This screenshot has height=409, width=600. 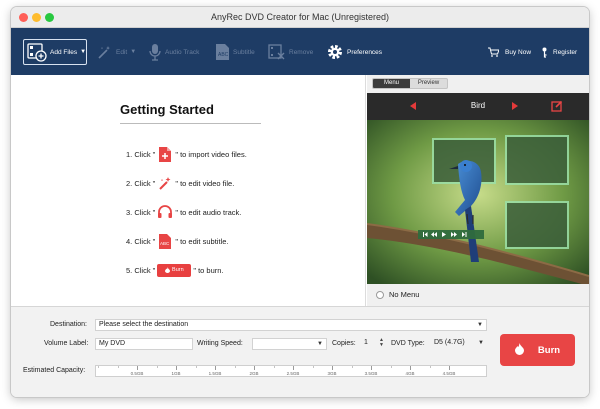 What do you see at coordinates (220, 343) in the screenshot?
I see `writing-speed-label: Writing Speed:` at bounding box center [220, 343].